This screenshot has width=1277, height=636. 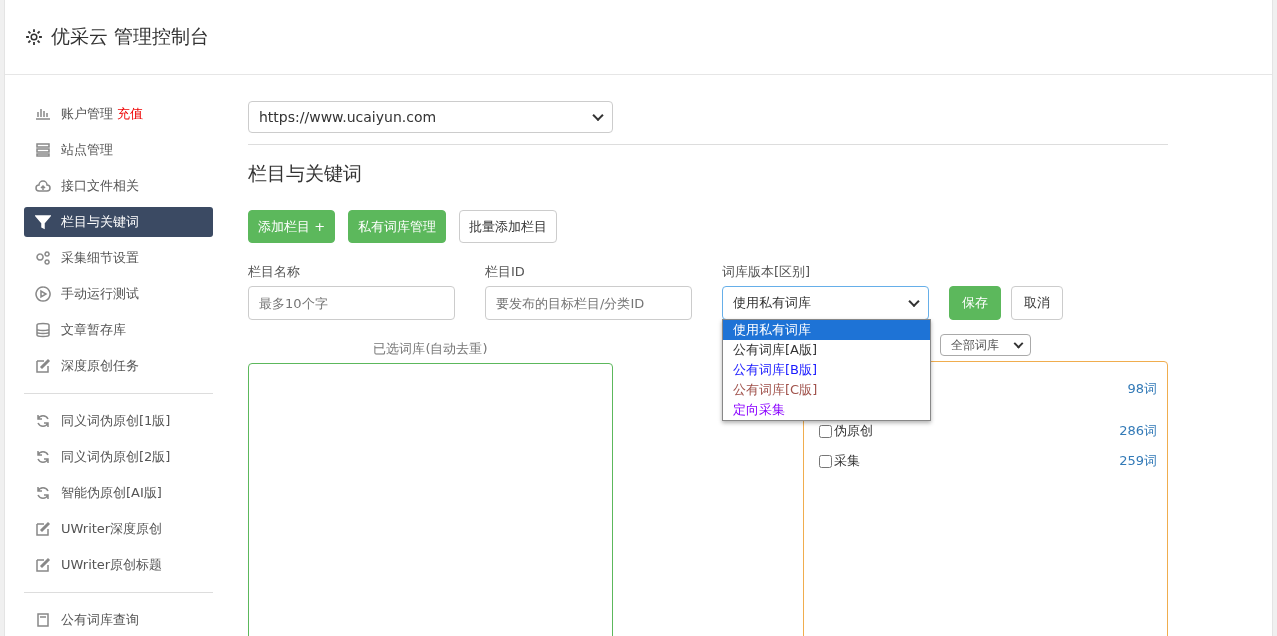 What do you see at coordinates (826, 330) in the screenshot?
I see `dropdown-option: 使用私有词库` at bounding box center [826, 330].